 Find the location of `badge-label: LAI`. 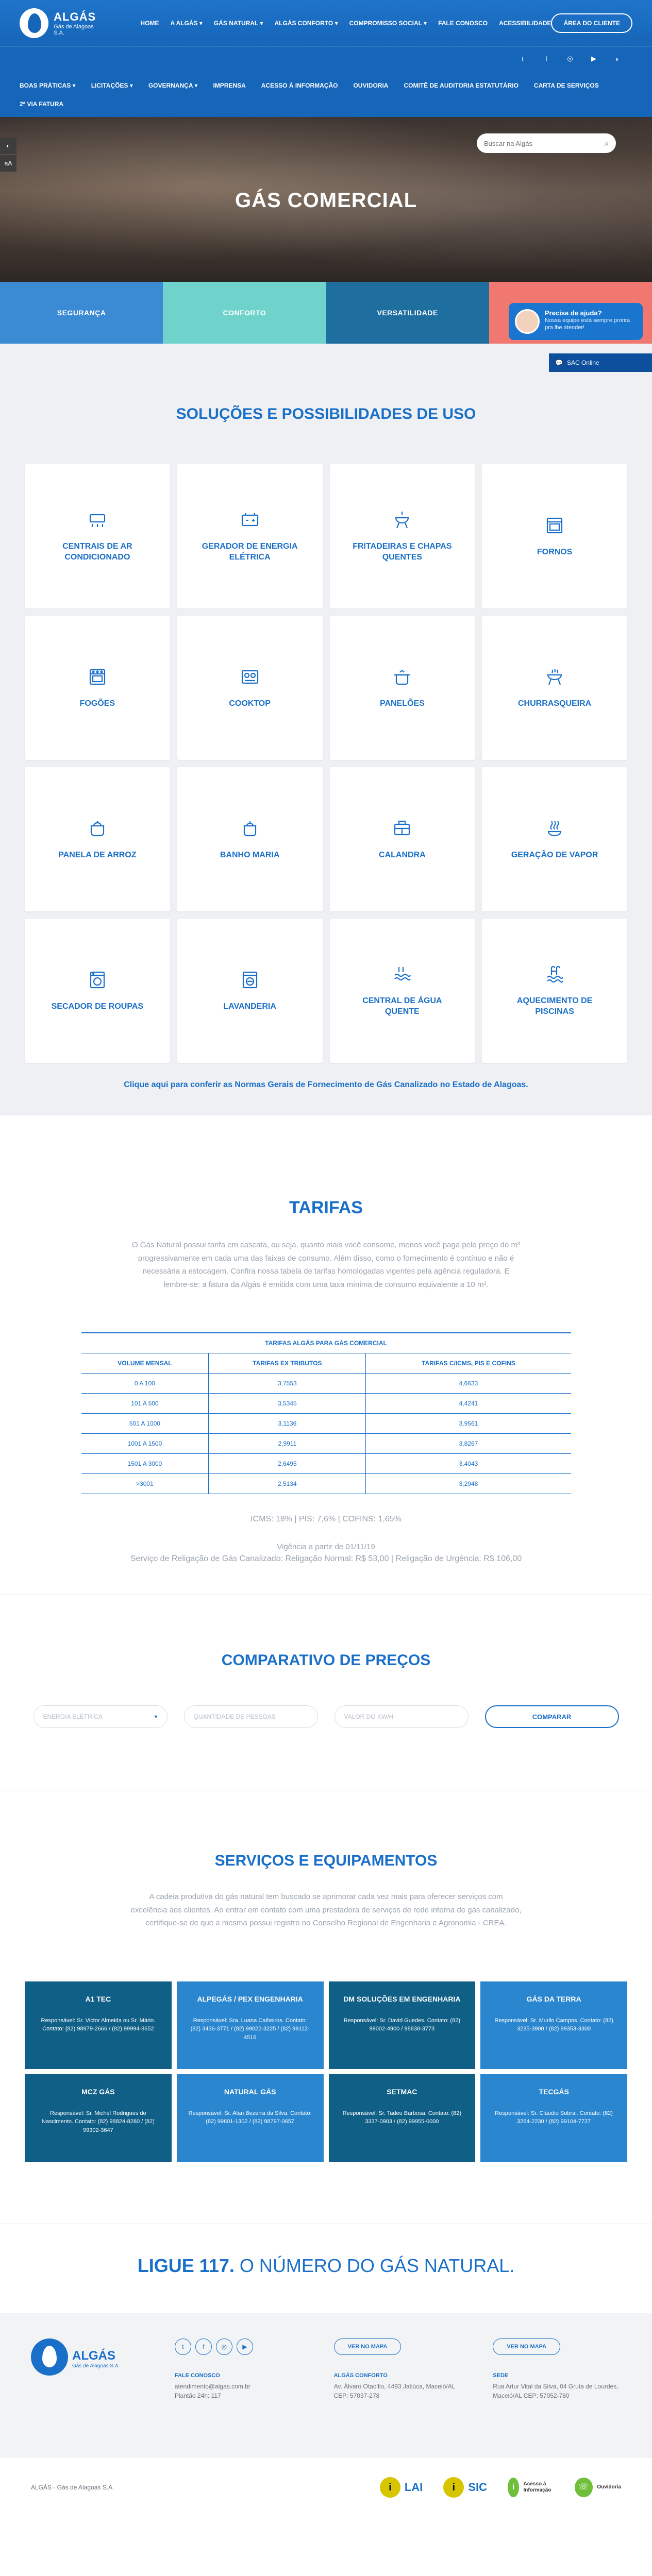

badge-label: LAI is located at coordinates (413, 2488).